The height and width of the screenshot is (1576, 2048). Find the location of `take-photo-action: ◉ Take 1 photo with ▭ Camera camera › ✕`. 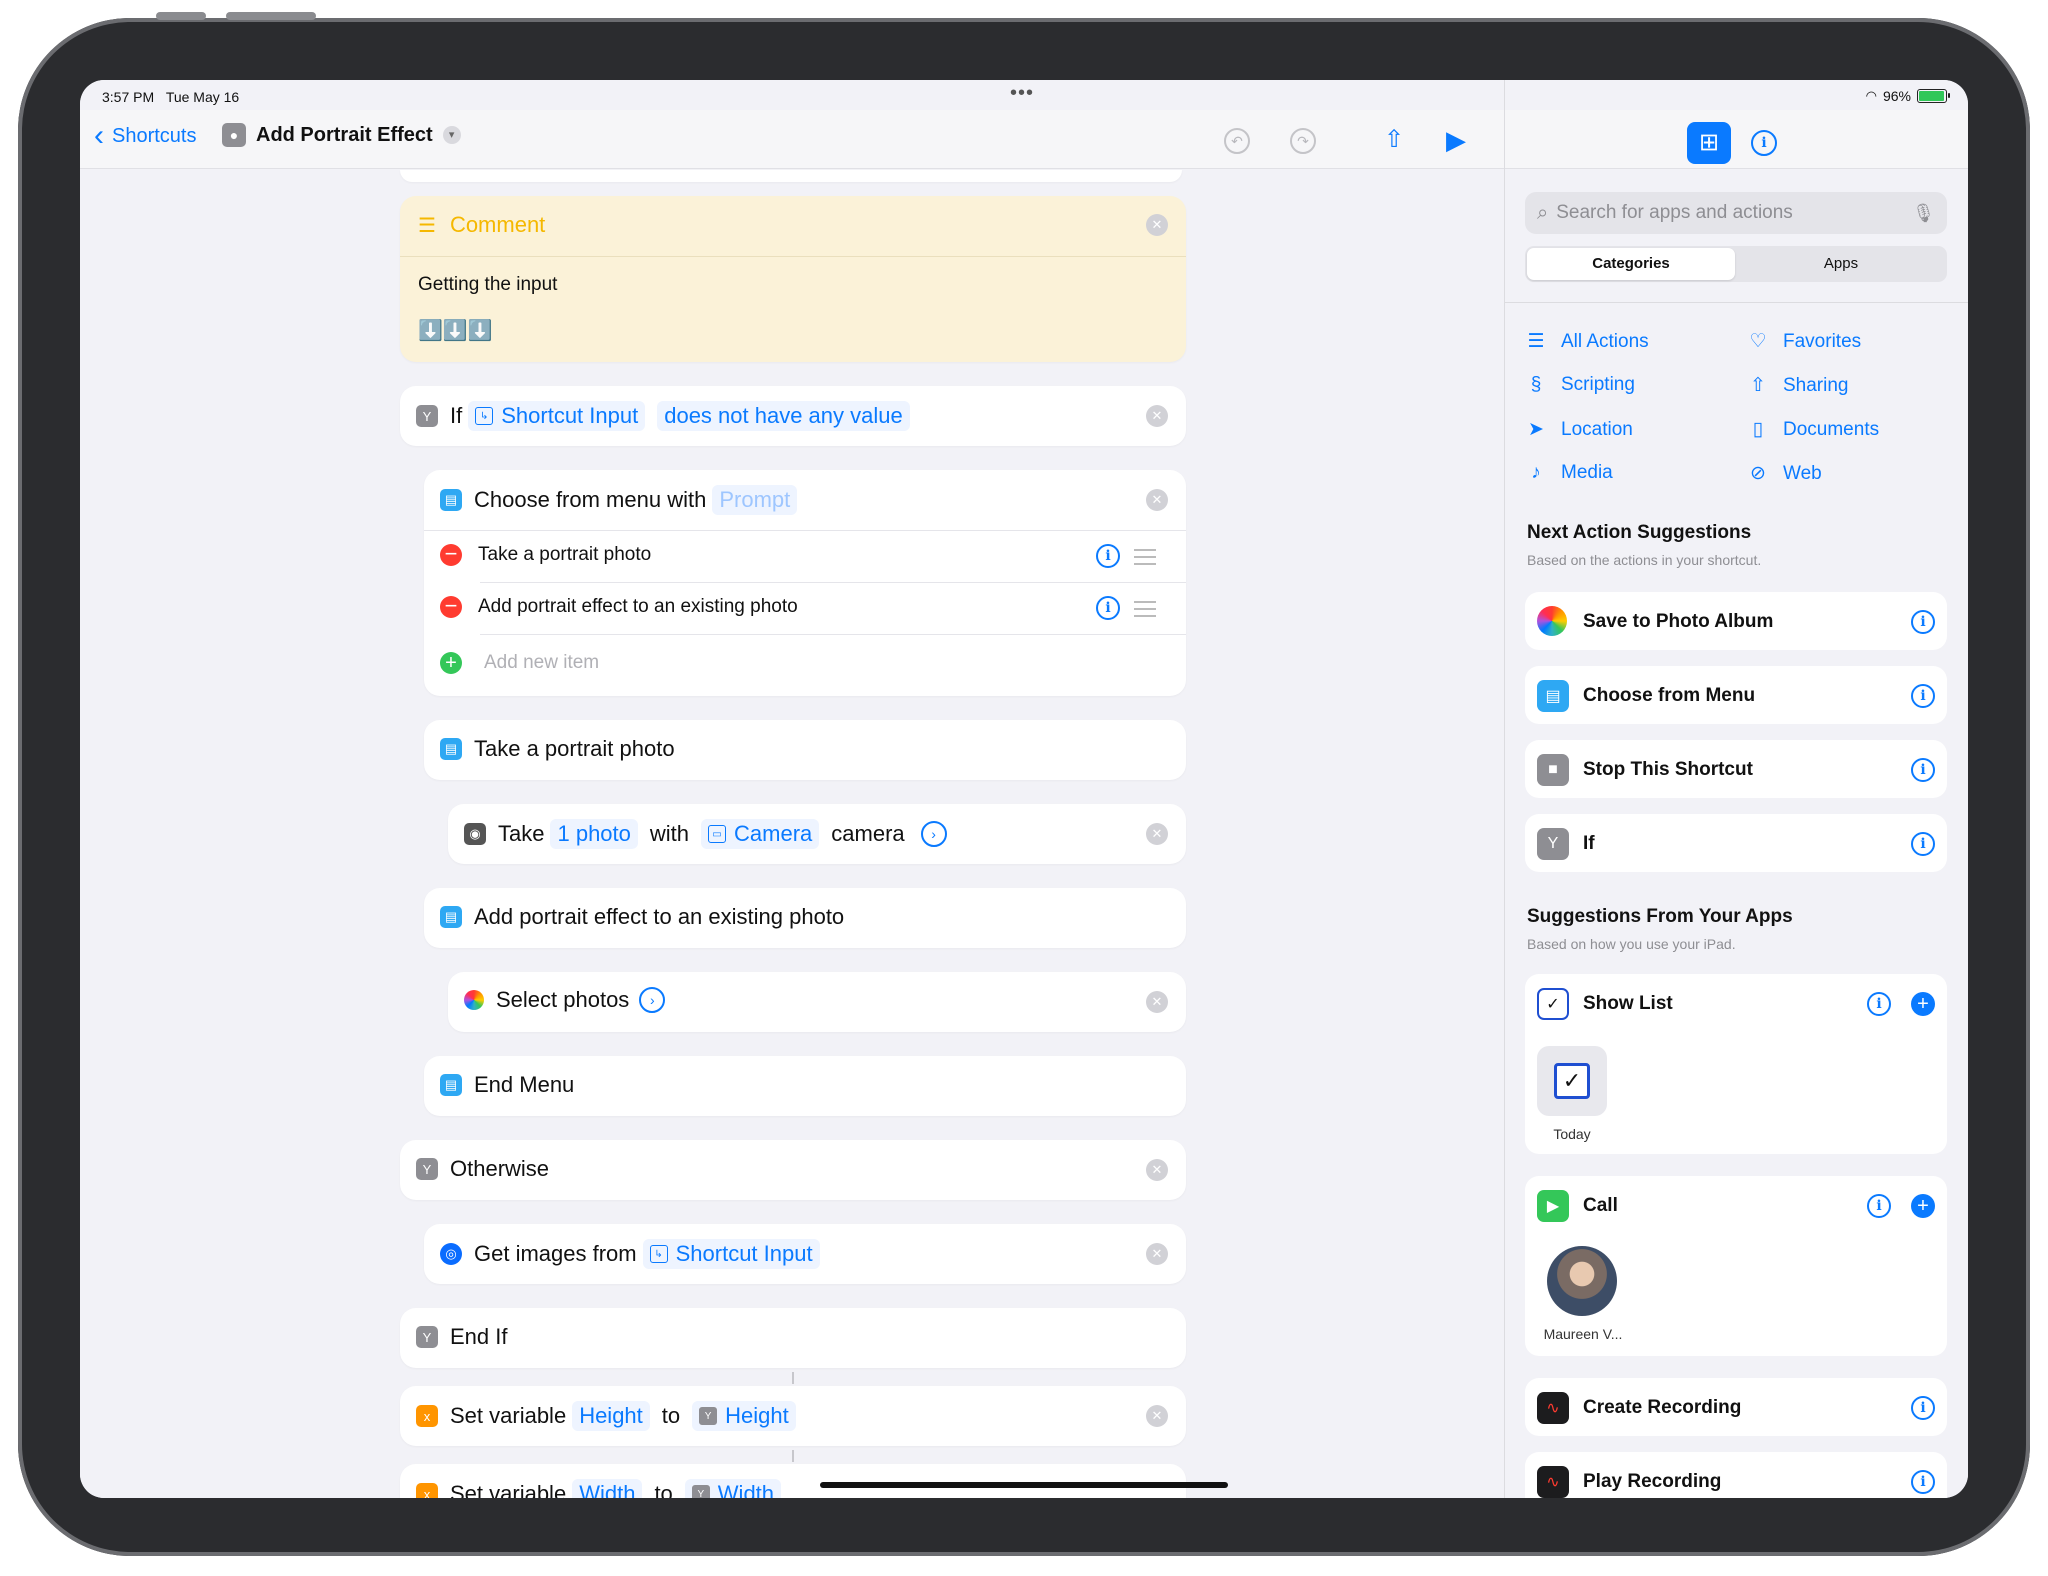

take-photo-action: ◉ Take 1 photo with ▭ Camera camera › ✕ is located at coordinates (817, 834).